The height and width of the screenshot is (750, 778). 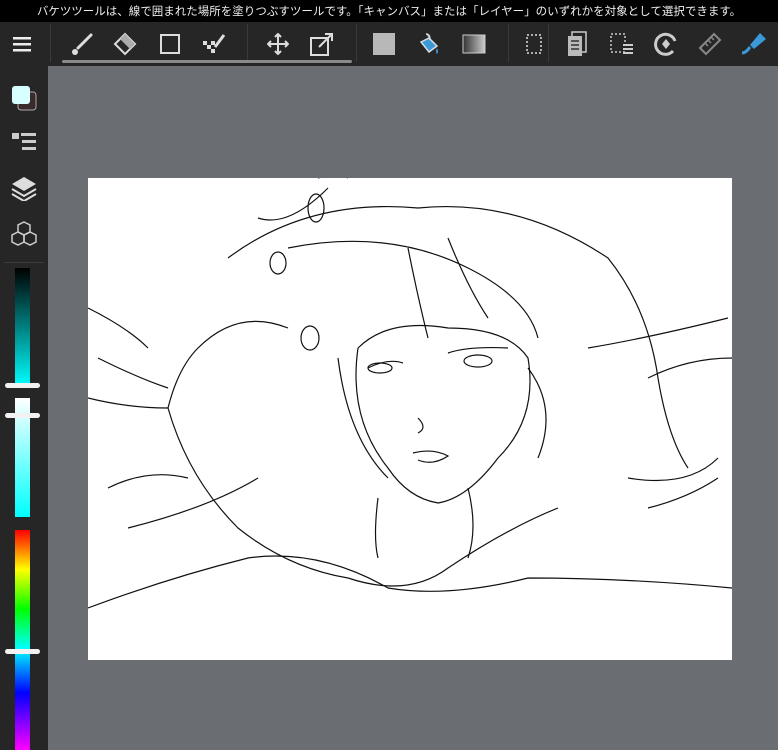 I want to click on fill-tool-button, so click(x=384, y=44).